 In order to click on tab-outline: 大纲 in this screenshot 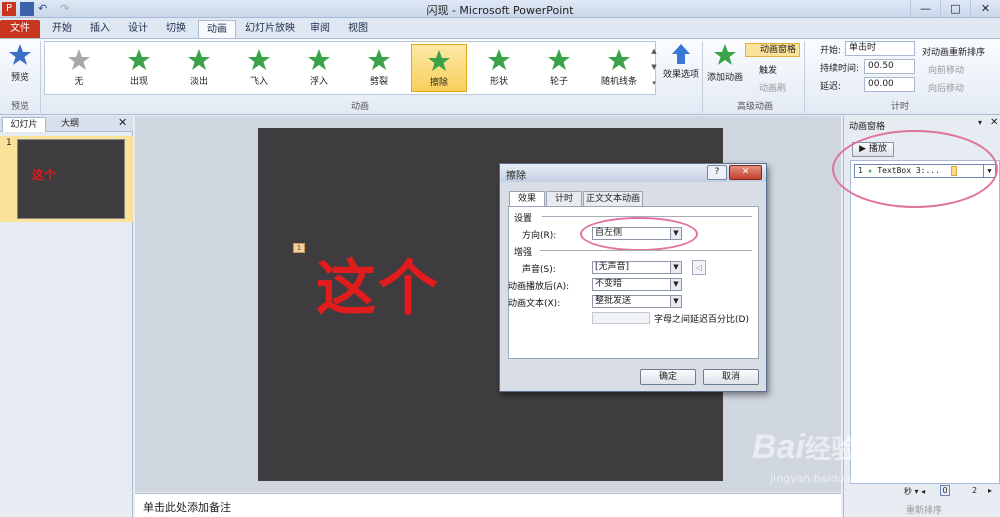, I will do `click(70, 124)`.